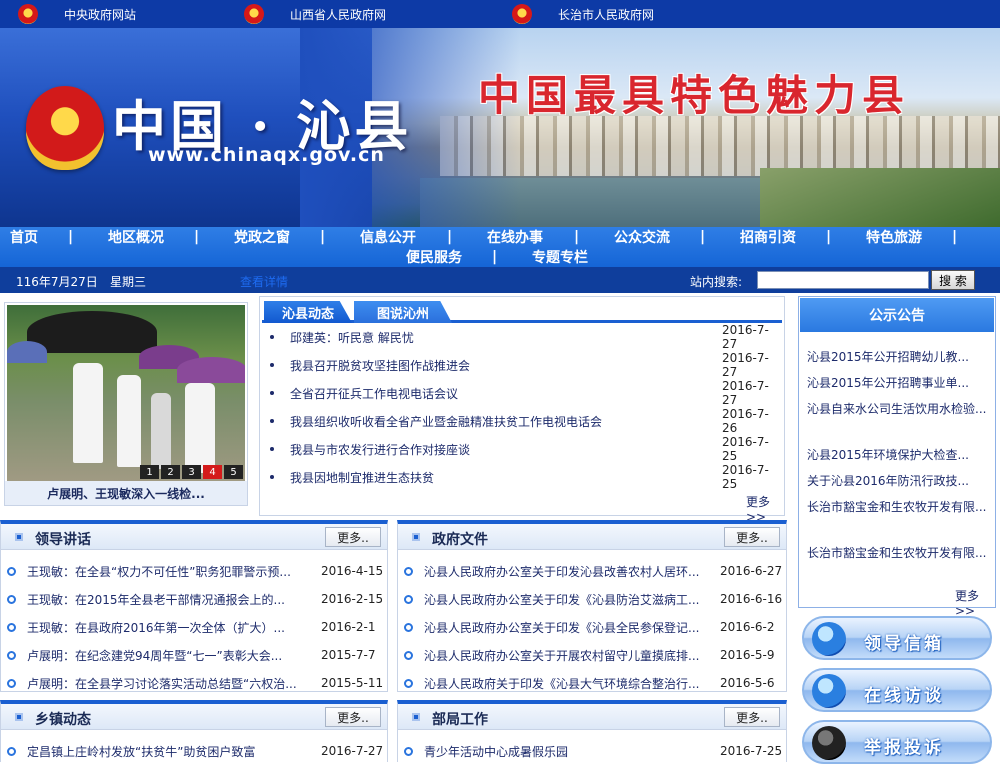 This screenshot has width=1000, height=764. I want to click on list-item: 卢展明：在纪念建党94周年暨“七一”表彰大会... 2015-7-7, so click(194, 655).